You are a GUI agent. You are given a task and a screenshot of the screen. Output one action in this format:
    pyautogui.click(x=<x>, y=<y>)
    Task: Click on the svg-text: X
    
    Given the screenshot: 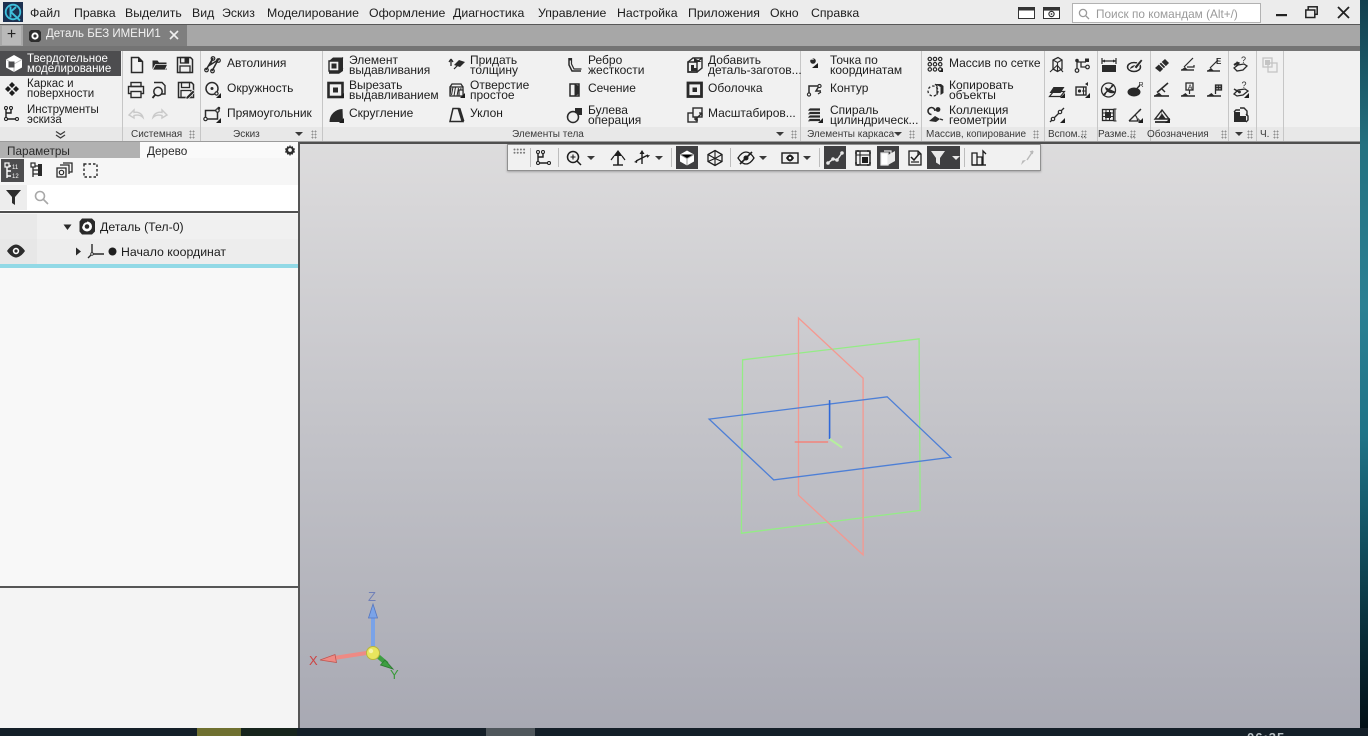 What is the action you would take?
    pyautogui.click(x=313, y=660)
    